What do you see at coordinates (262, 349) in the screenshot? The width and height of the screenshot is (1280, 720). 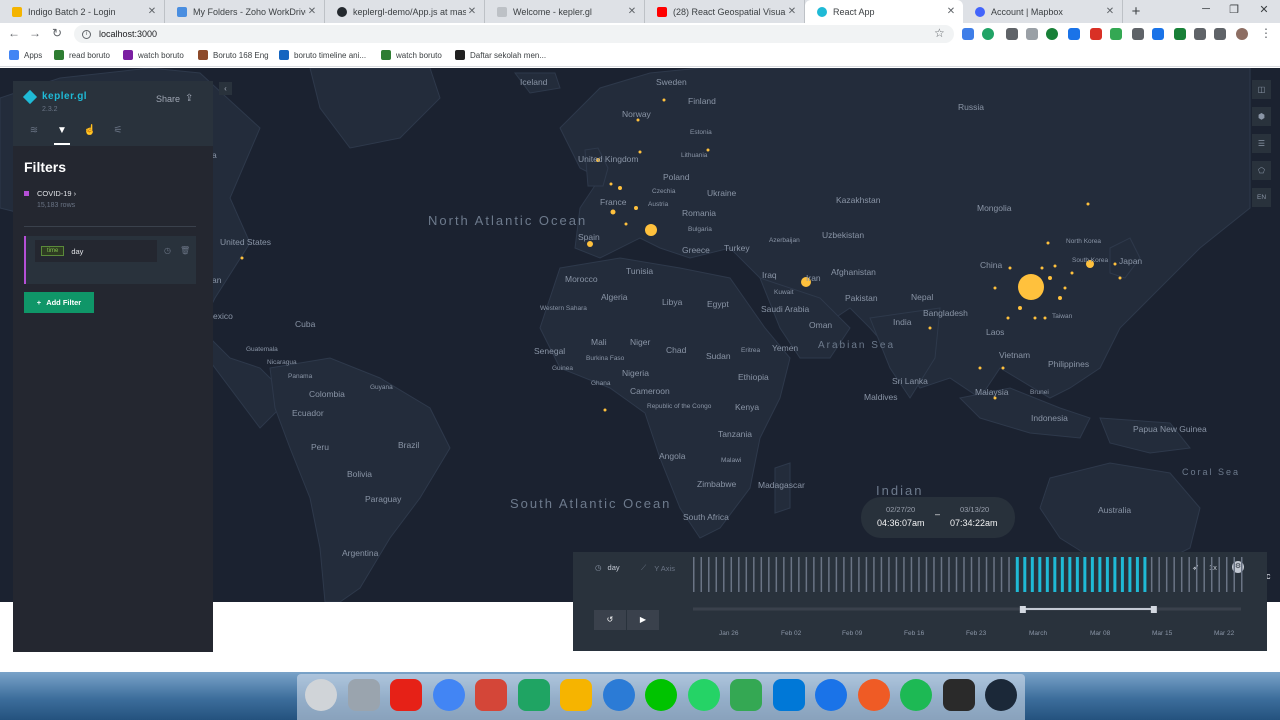 I see `map-label: Guatemala` at bounding box center [262, 349].